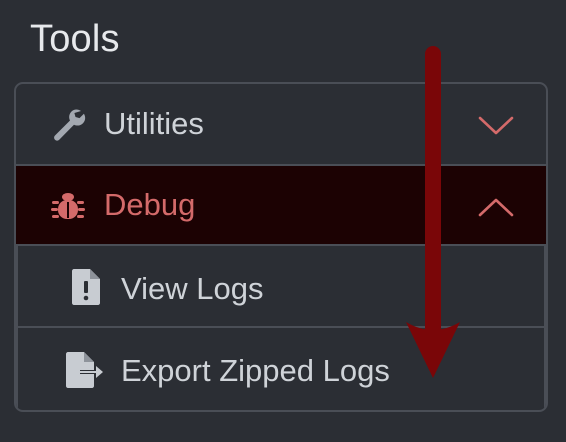 The height and width of the screenshot is (442, 566). What do you see at coordinates (84, 370) in the screenshot?
I see `file-export-icon` at bounding box center [84, 370].